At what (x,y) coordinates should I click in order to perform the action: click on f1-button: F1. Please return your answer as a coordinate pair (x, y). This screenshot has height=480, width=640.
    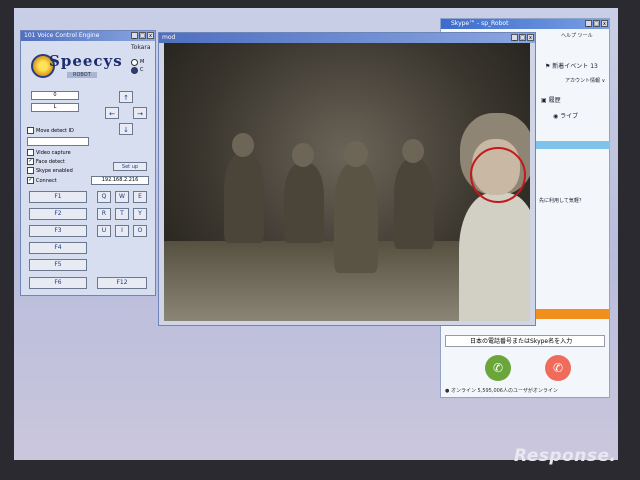
    Looking at the image, I should click on (58, 197).